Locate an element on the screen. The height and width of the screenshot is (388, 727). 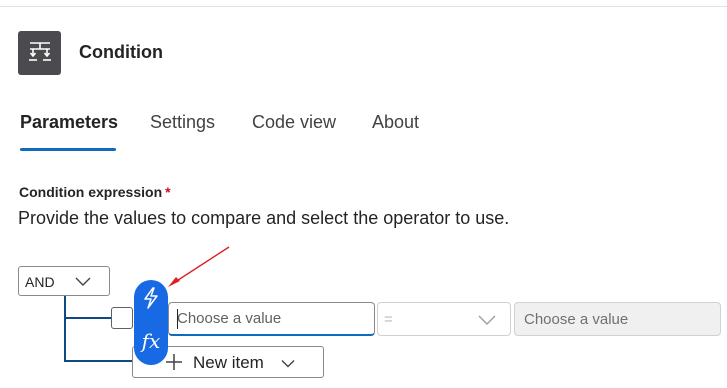
group-operator-dropdown: AND is located at coordinates (64, 281).